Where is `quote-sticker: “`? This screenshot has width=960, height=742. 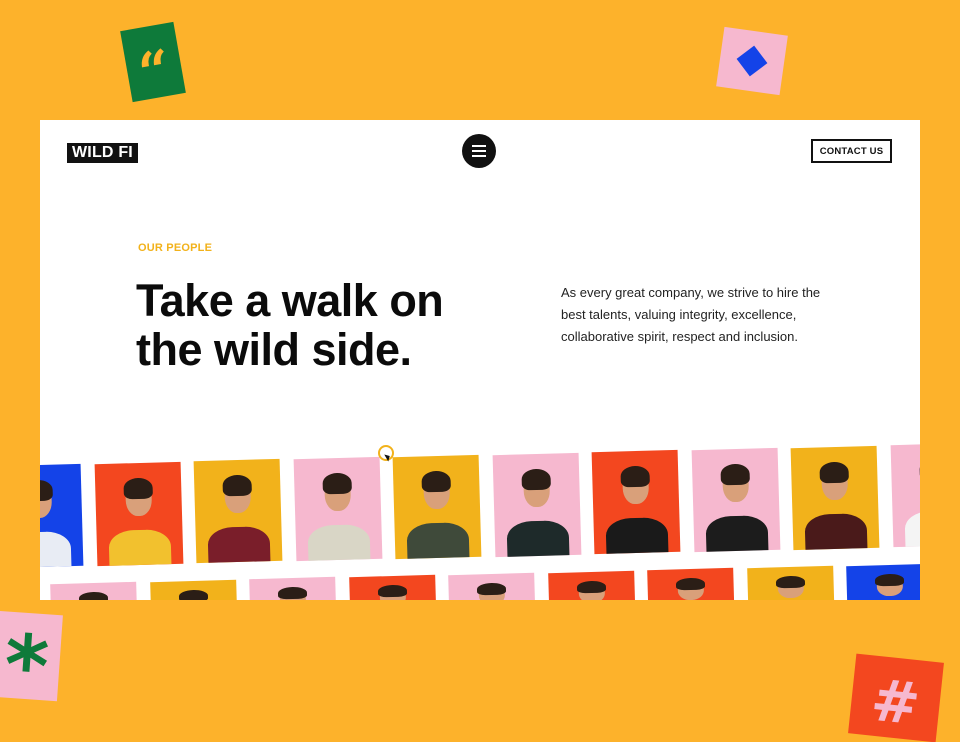 quote-sticker: “ is located at coordinates (153, 63).